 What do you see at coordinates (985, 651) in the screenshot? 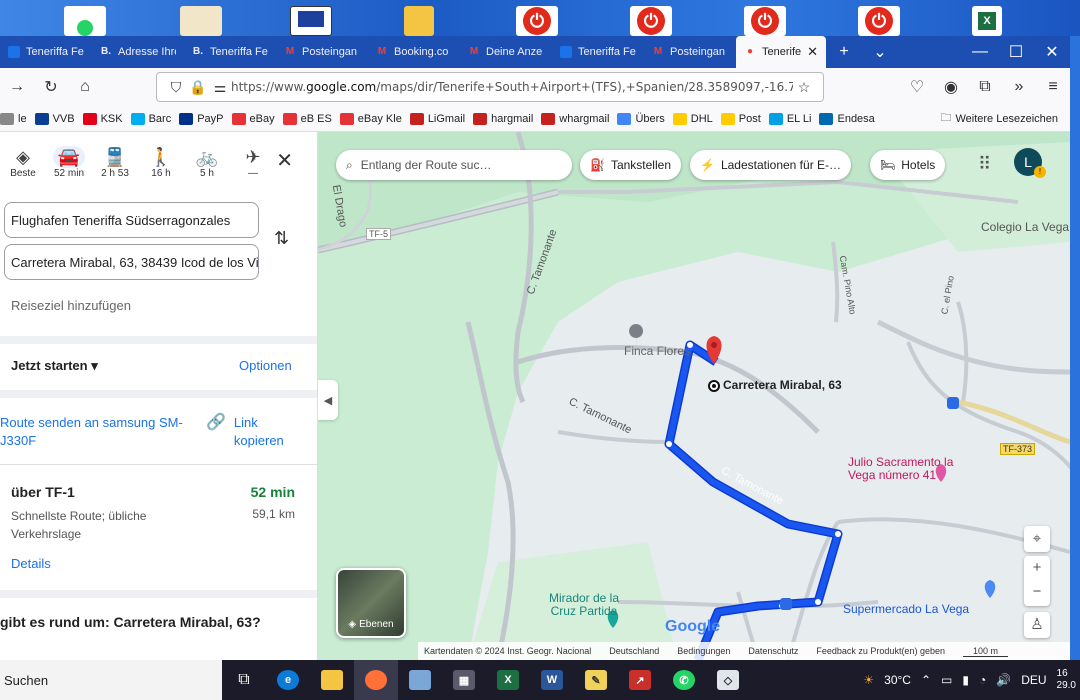
I see `scale-bar: 100 m` at bounding box center [985, 651].